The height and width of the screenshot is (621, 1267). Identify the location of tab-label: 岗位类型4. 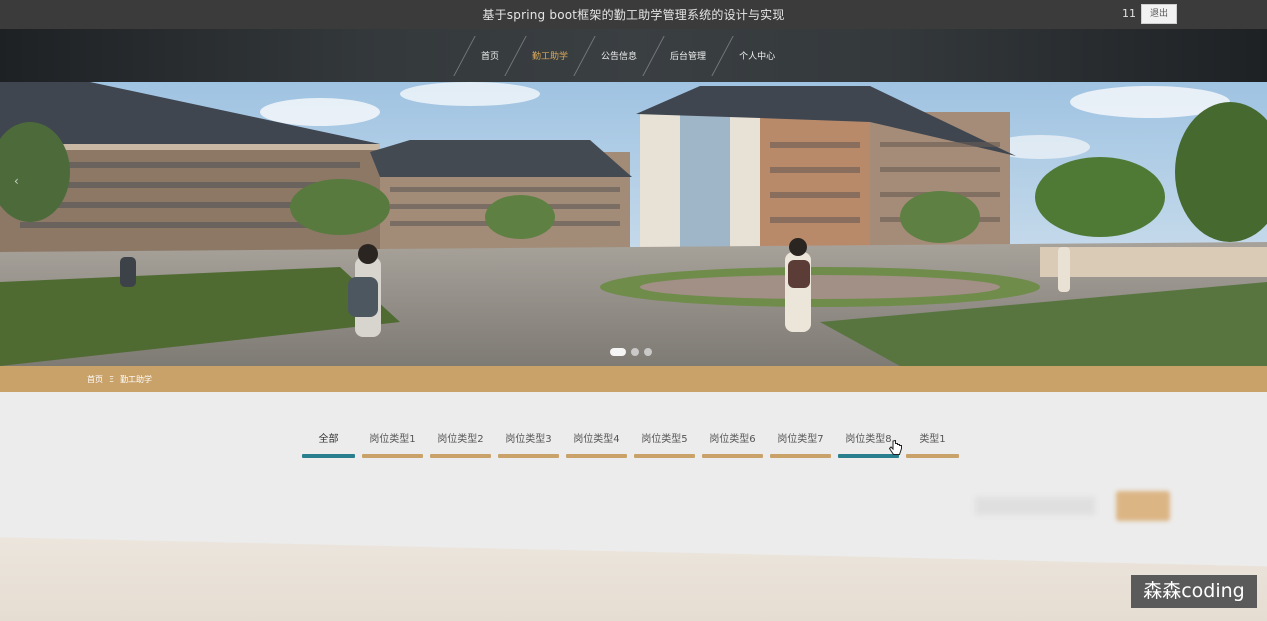
(596, 439).